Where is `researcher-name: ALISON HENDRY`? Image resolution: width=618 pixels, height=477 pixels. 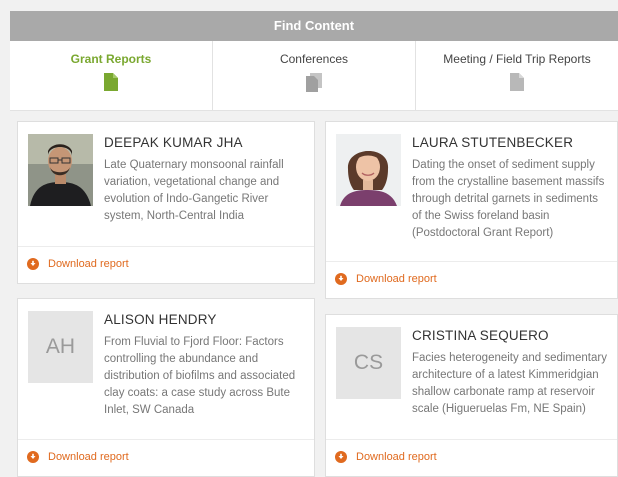
researcher-name: ALISON HENDRY is located at coordinates (160, 319).